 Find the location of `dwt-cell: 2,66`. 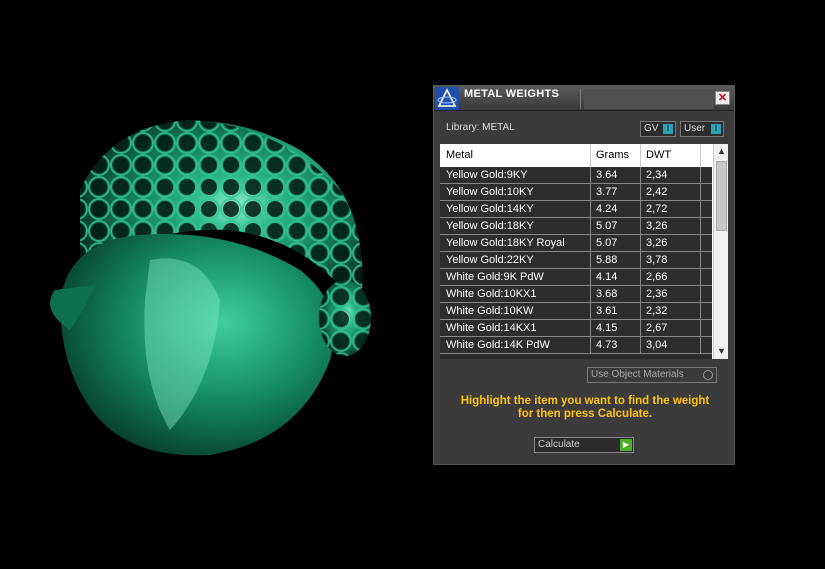

dwt-cell: 2,66 is located at coordinates (657, 277).